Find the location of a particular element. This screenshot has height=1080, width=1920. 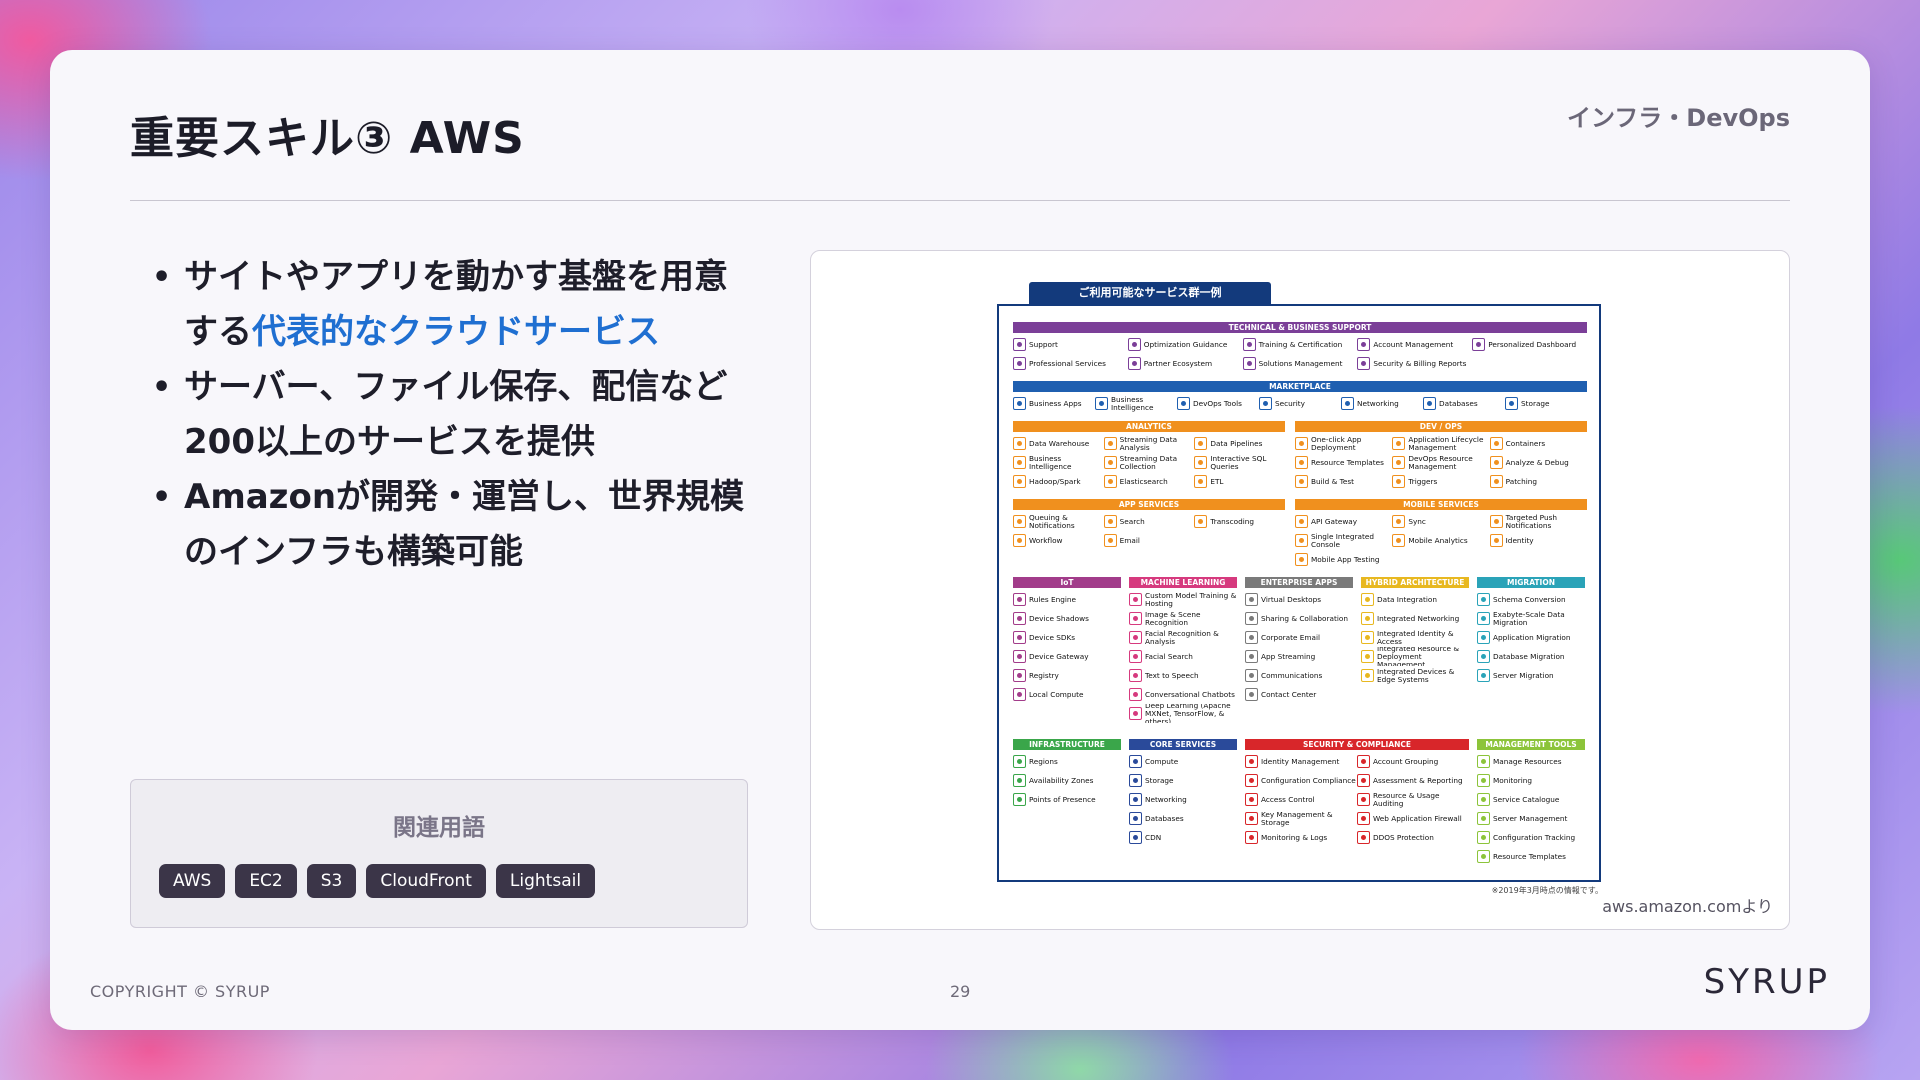

service-item: Databases is located at coordinates (1464, 403).